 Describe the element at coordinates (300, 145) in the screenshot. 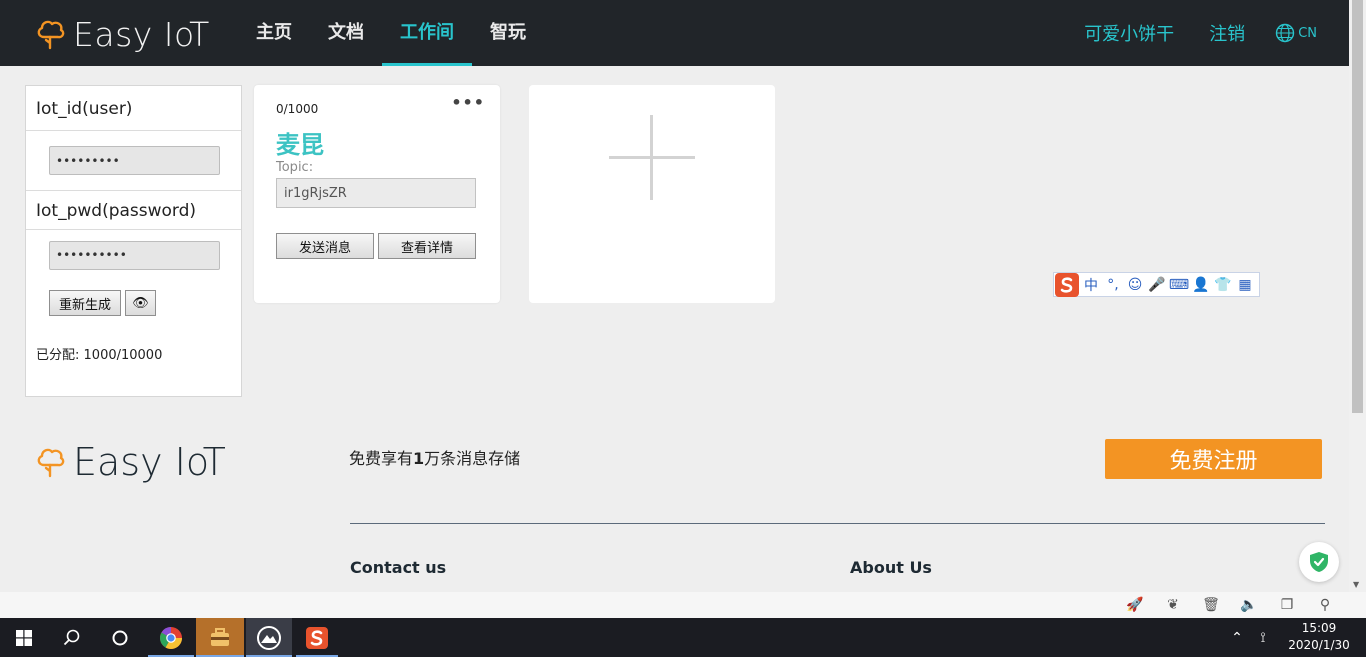

I see `device-name: 麦昆` at that location.